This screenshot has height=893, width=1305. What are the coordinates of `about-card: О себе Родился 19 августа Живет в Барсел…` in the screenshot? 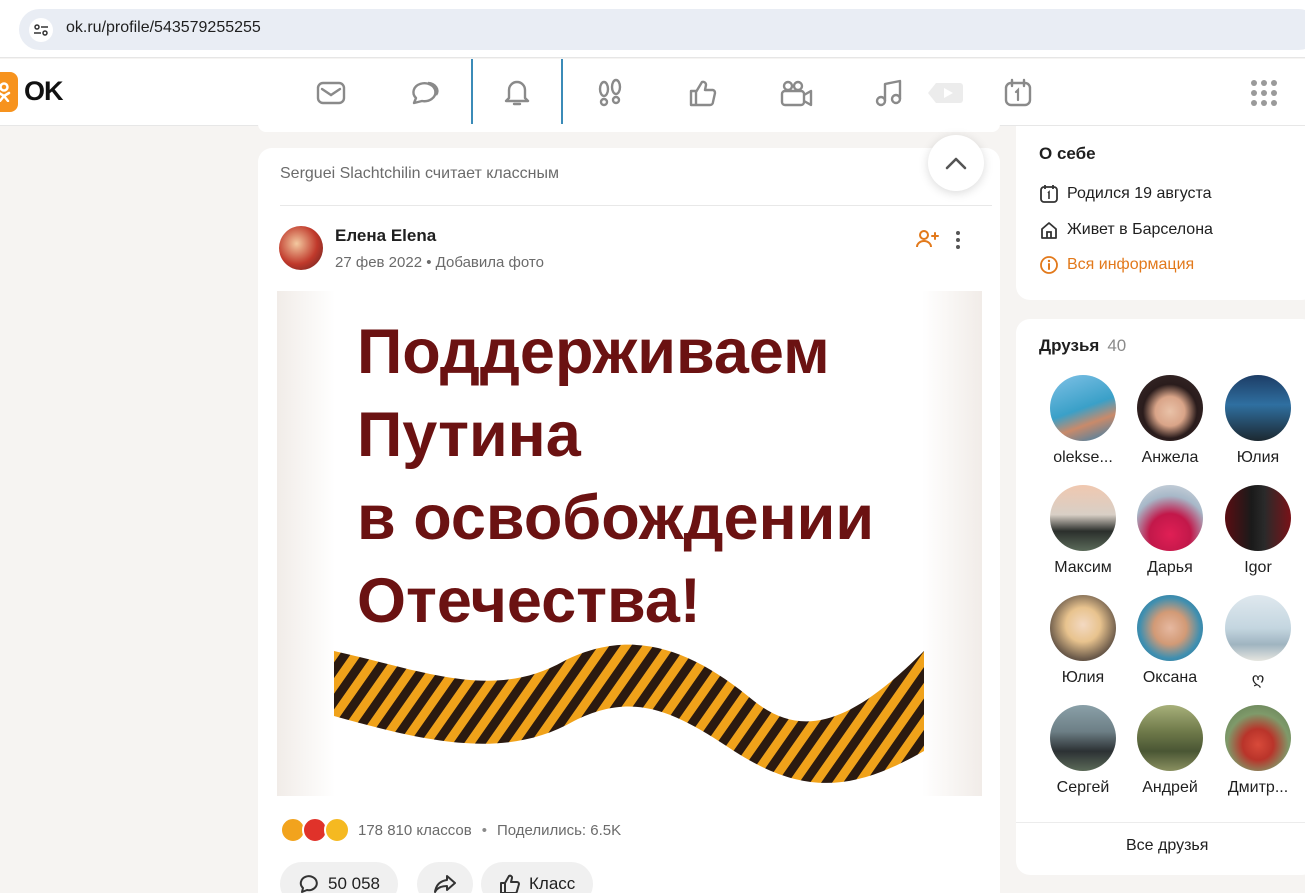 It's located at (1160, 213).